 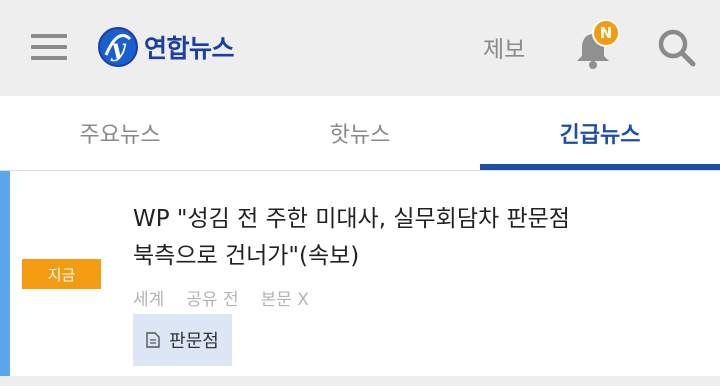 What do you see at coordinates (49, 47) in the screenshot?
I see `menu-icon` at bounding box center [49, 47].